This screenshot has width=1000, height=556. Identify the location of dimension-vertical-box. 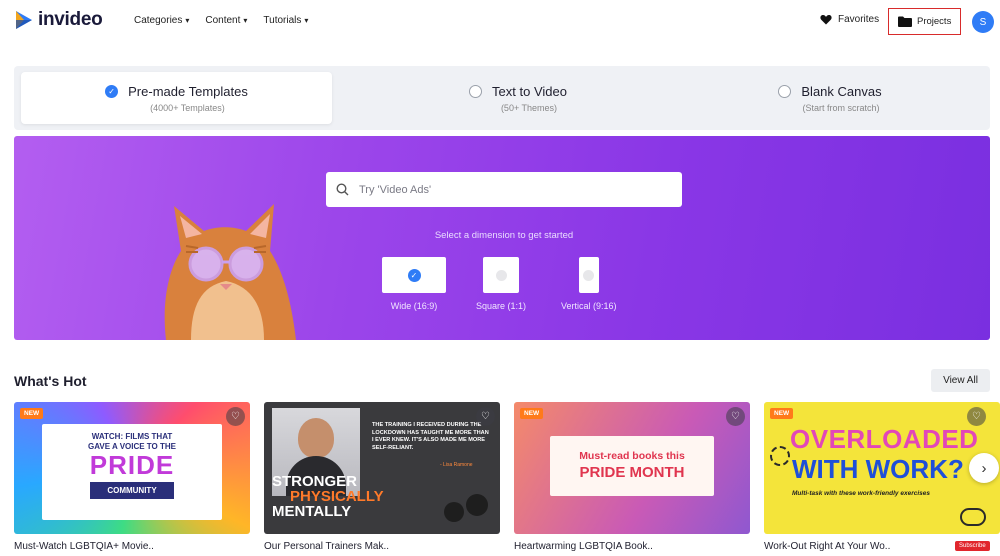
(588, 275).